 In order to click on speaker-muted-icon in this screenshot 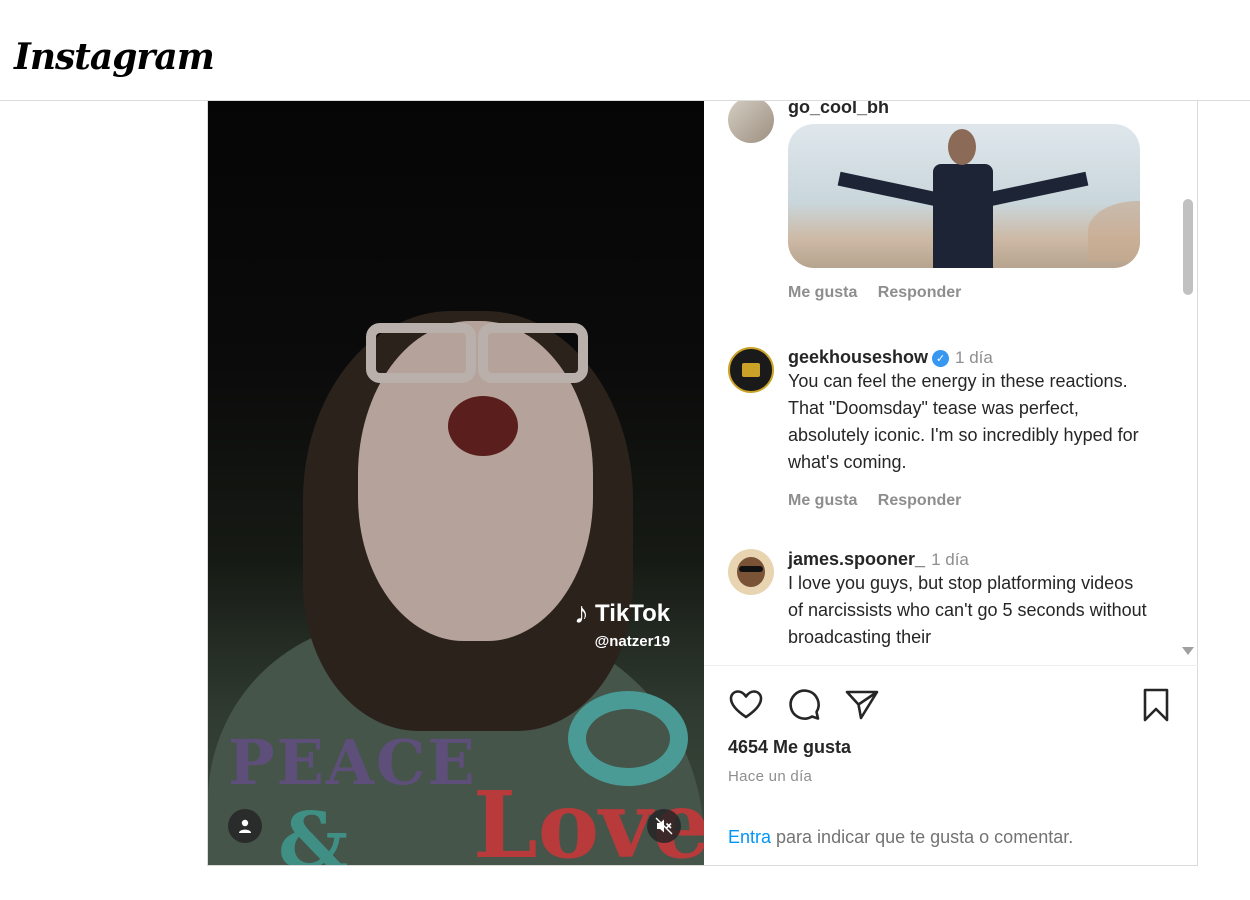, I will do `click(664, 826)`.